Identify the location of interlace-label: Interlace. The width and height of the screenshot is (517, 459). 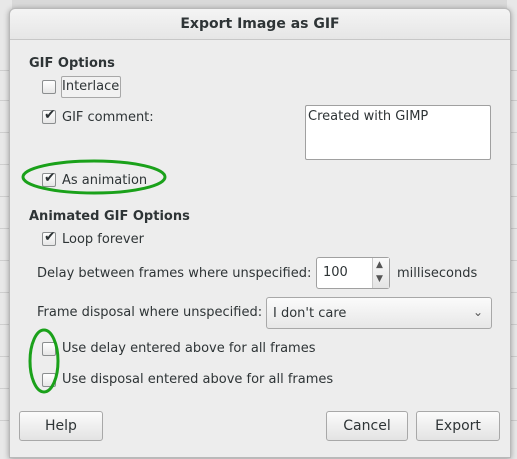
(91, 86).